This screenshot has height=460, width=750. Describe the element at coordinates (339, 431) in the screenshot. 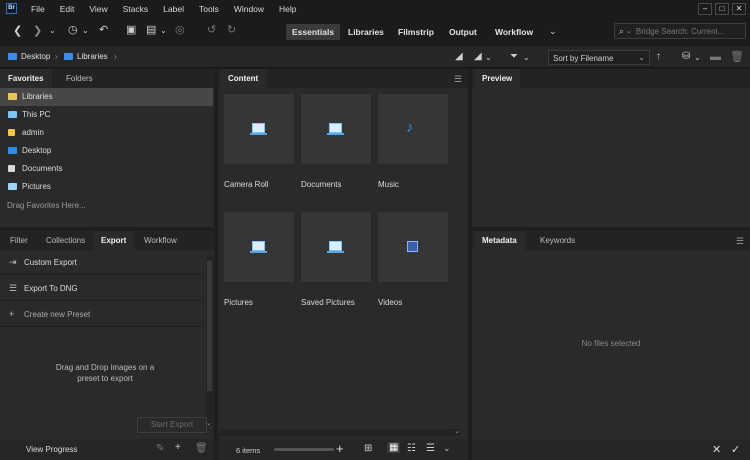

I see `content-horizontal-scrollbar: ⌄` at that location.